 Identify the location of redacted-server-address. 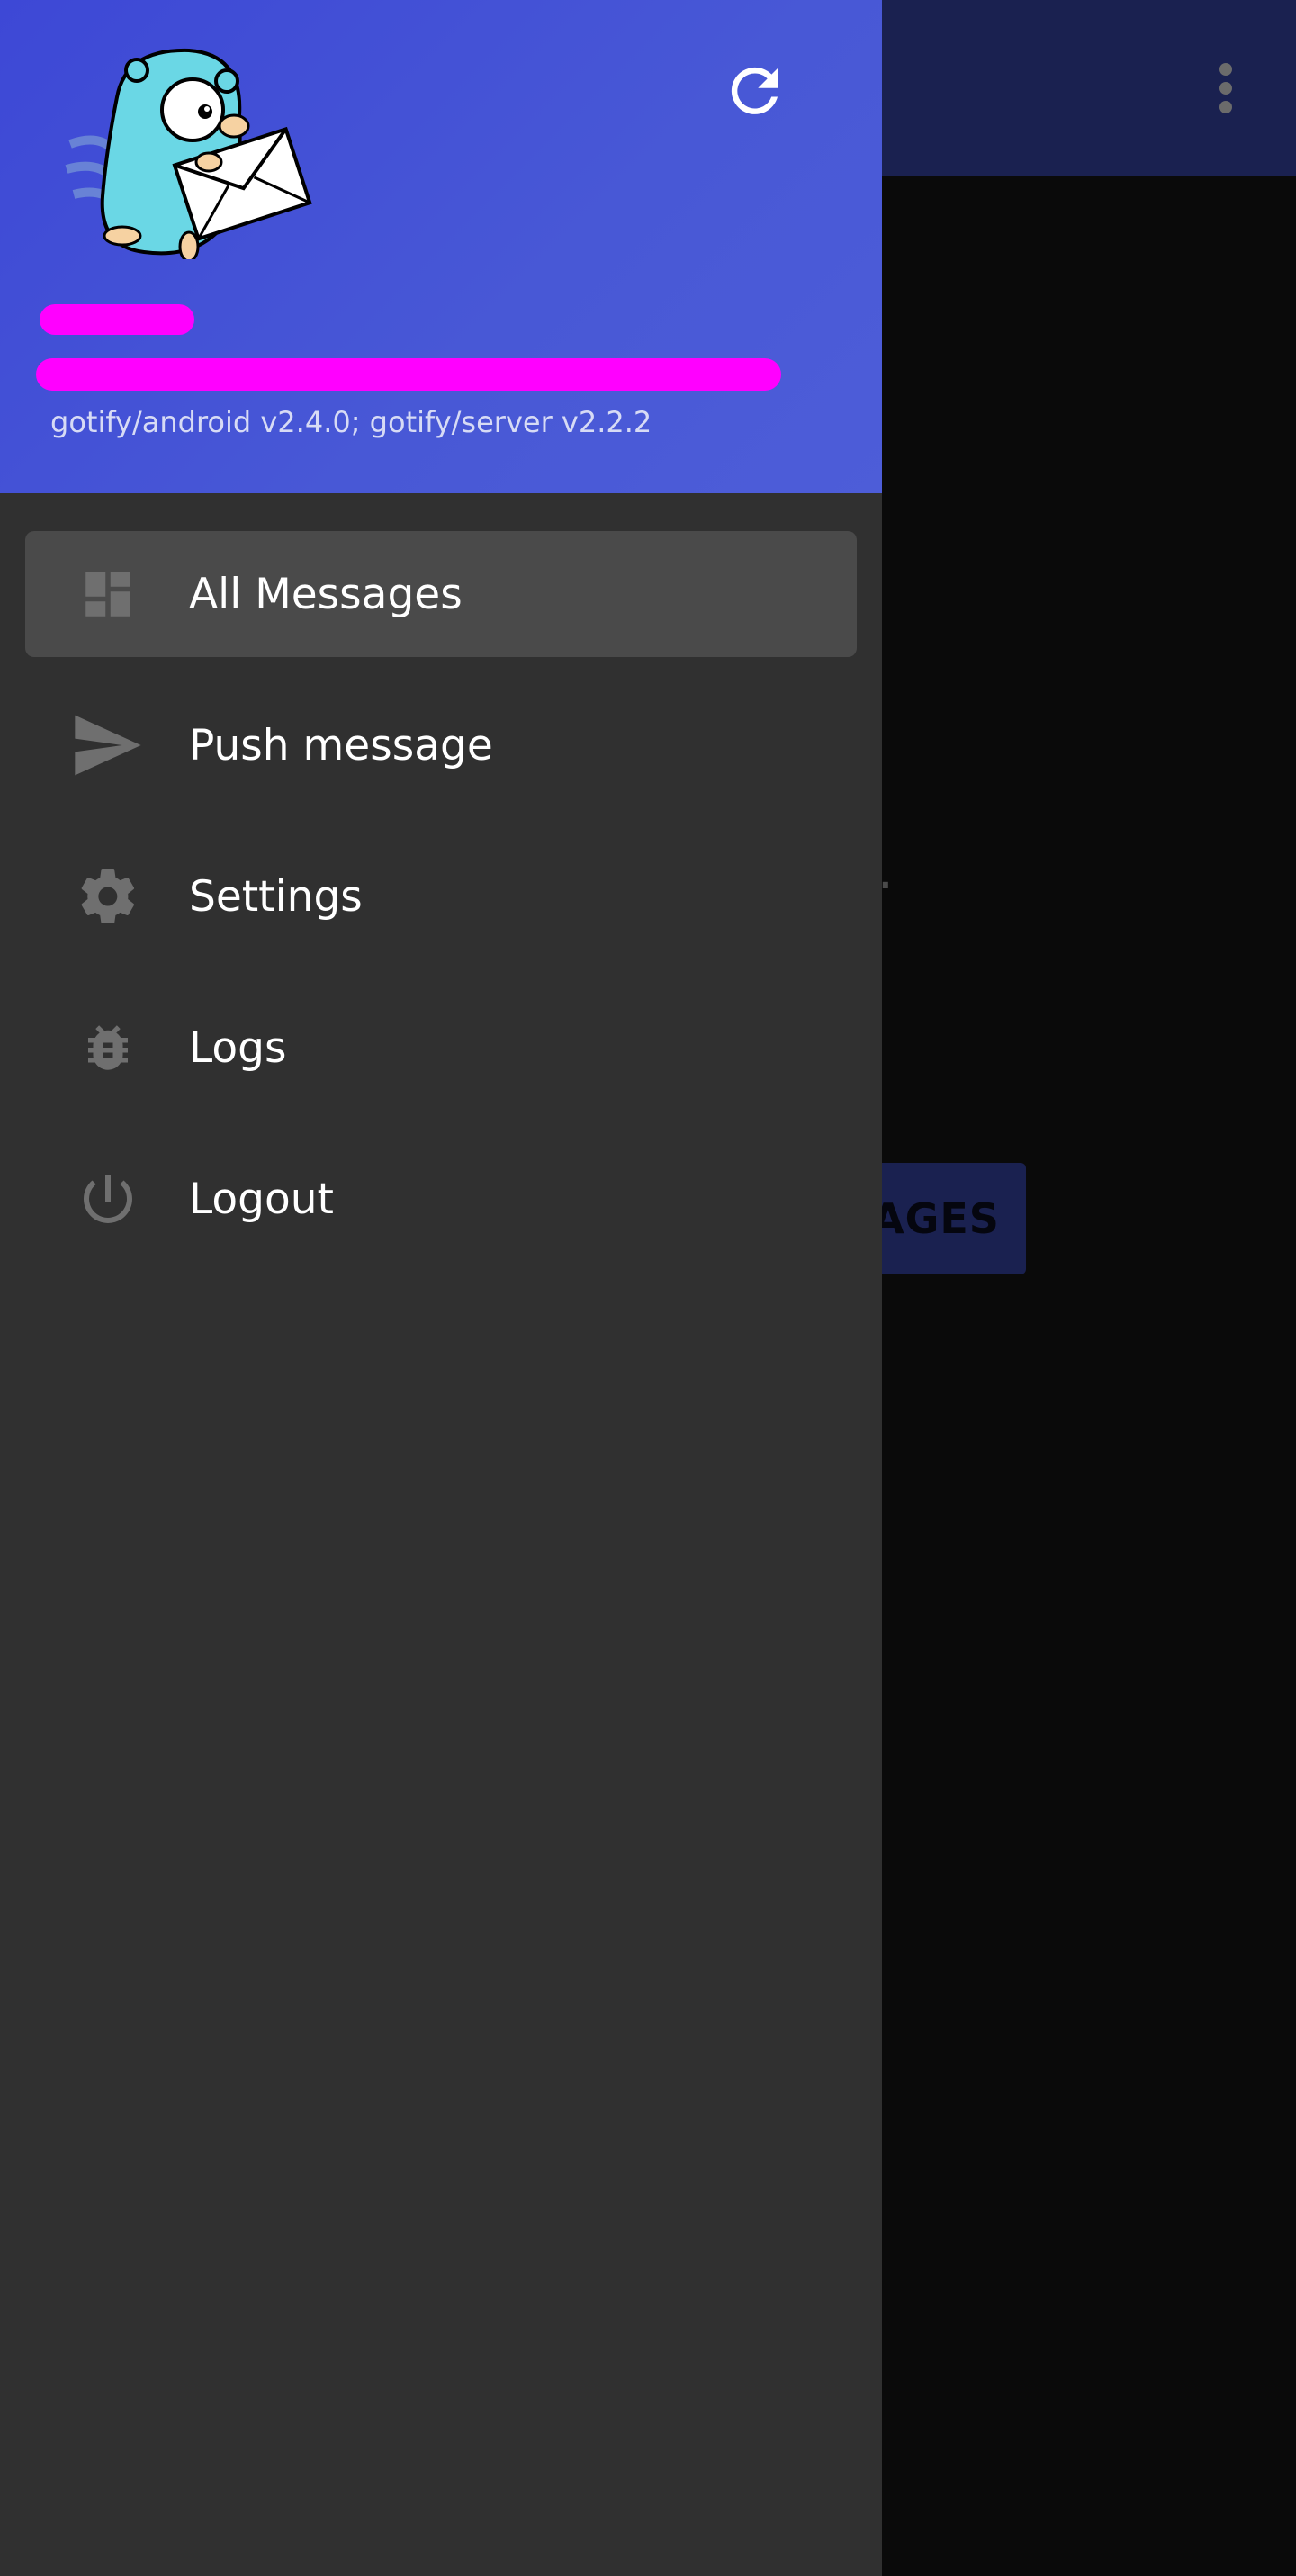
(409, 374).